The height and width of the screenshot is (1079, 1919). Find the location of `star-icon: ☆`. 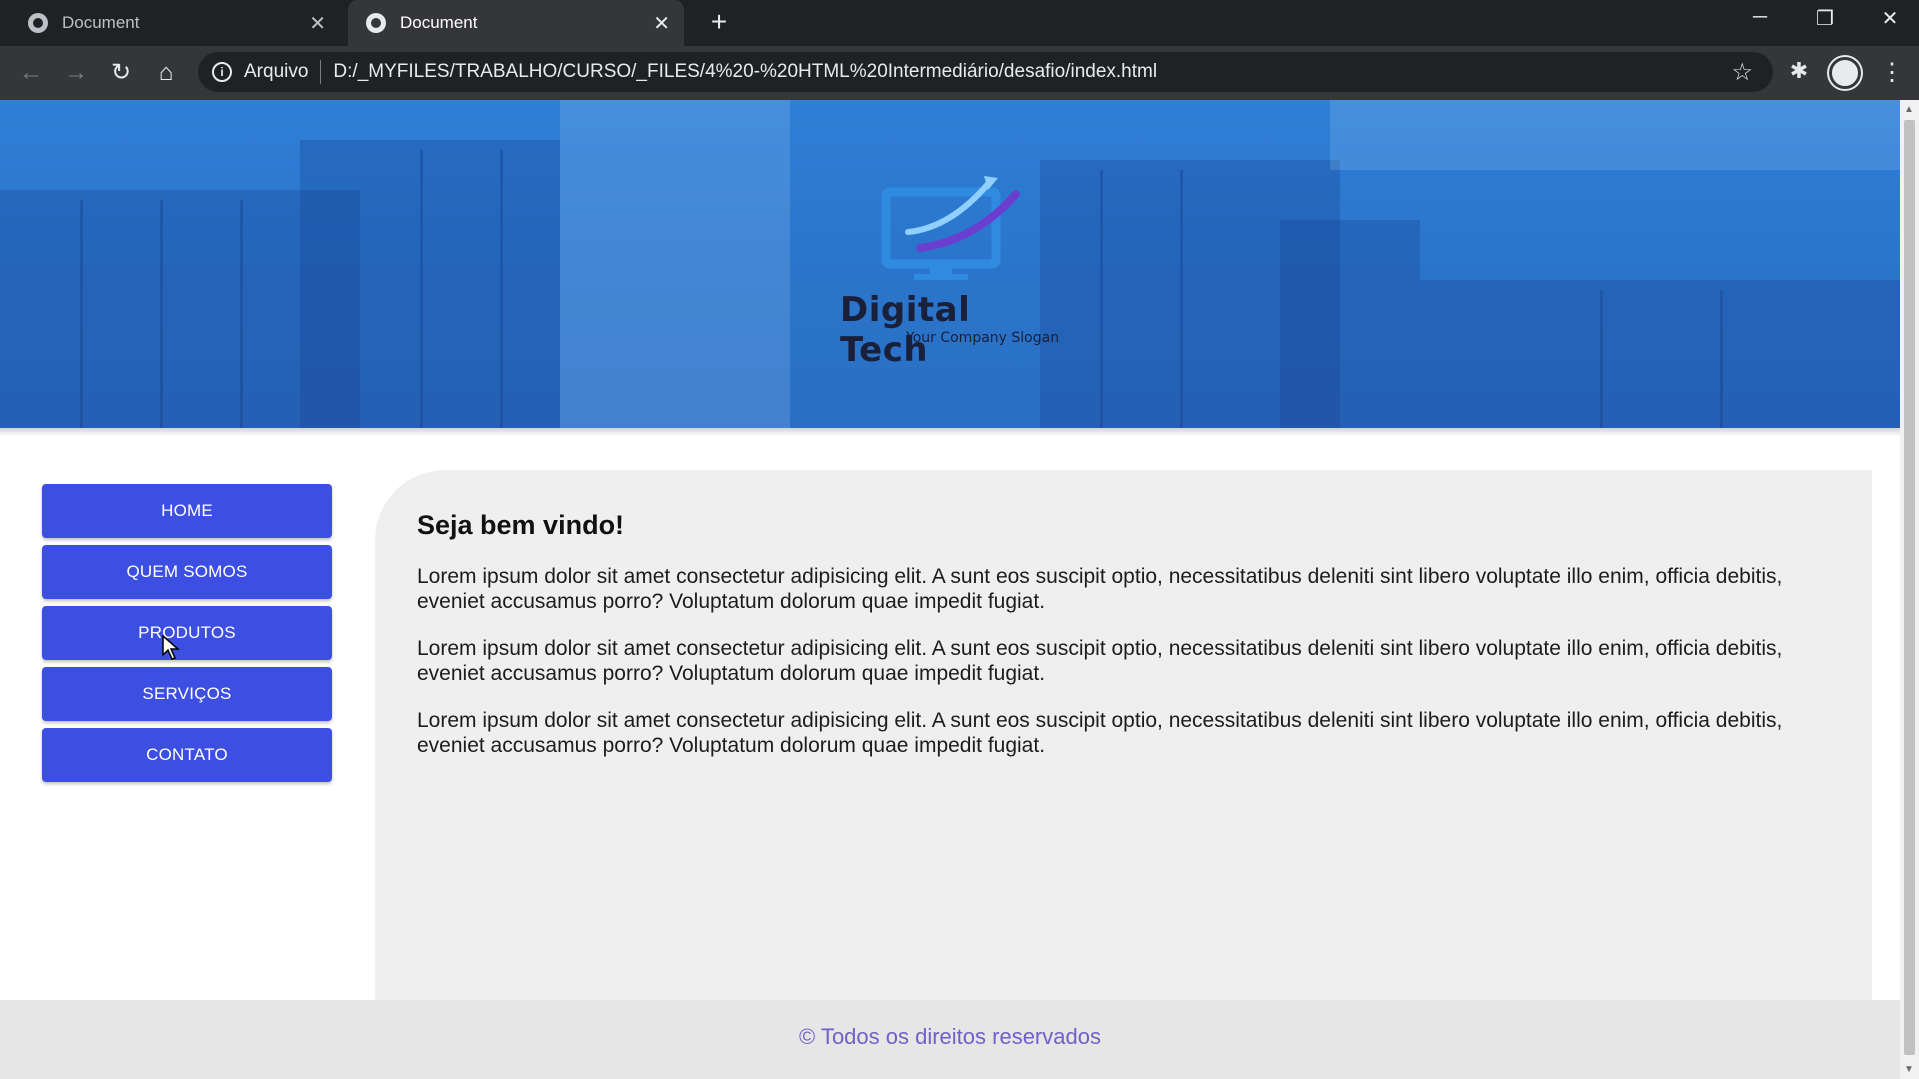

star-icon: ☆ is located at coordinates (1742, 72).